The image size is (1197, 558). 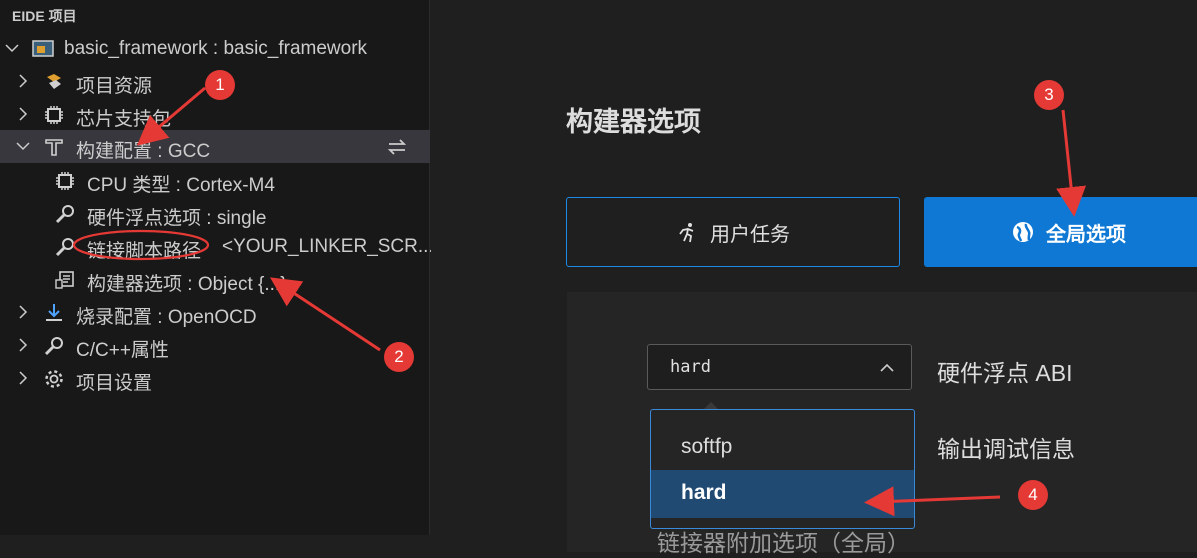 I want to click on tree-item-flash-config: 烧录配置 : OpenOCD, so click(x=215, y=312).